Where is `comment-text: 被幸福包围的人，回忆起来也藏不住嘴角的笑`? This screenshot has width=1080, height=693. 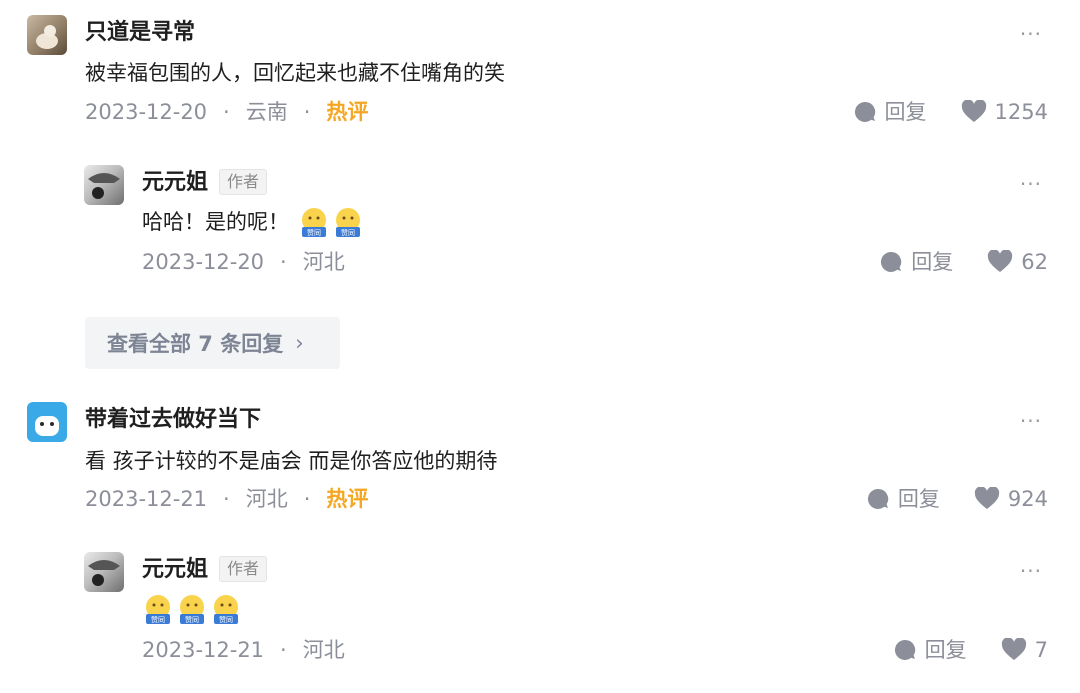 comment-text: 被幸福包围的人，回忆起来也藏不住嘴角的笑 is located at coordinates (295, 73).